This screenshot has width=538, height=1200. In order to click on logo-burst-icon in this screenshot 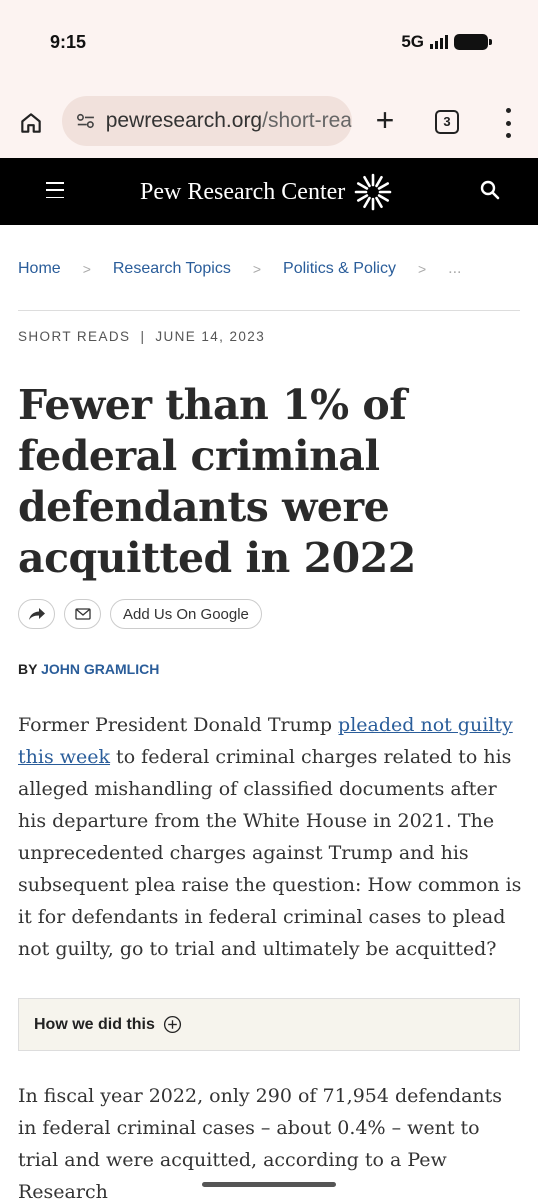, I will do `click(373, 192)`.